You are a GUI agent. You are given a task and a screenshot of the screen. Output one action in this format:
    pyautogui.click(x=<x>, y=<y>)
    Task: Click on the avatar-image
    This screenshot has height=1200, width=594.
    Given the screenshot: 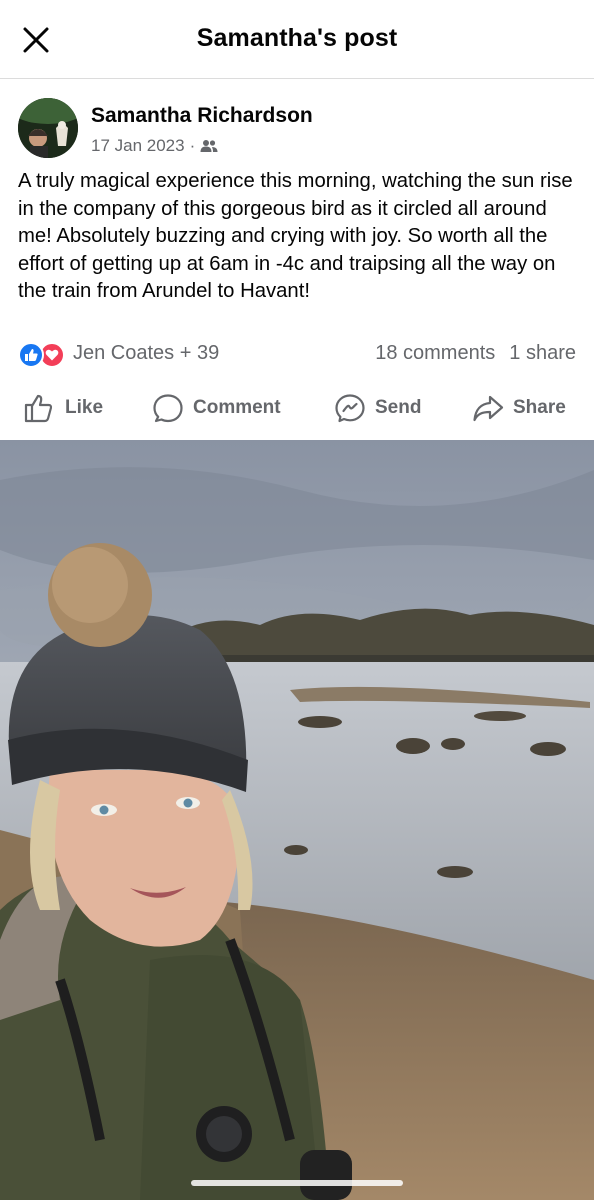 What is the action you would take?
    pyautogui.click(x=48, y=128)
    